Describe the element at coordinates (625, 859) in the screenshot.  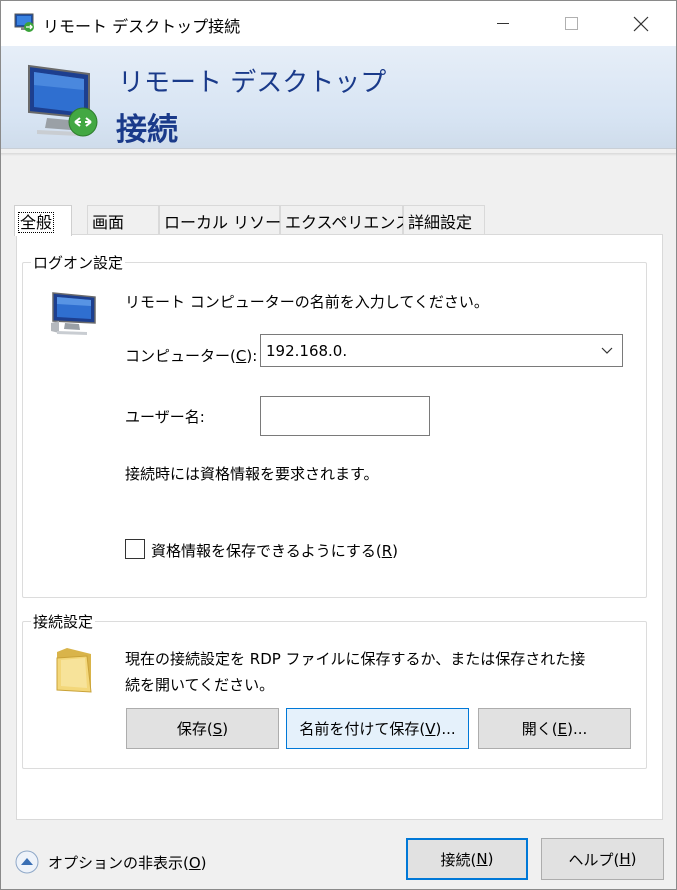
I see `help-button-key: H` at that location.